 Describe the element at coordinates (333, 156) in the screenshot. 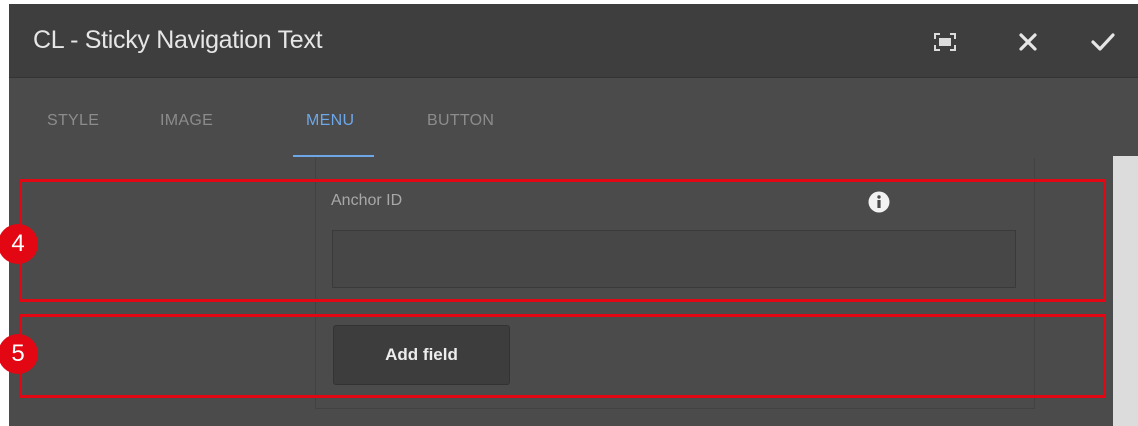

I see `active-tab-indicator` at that location.